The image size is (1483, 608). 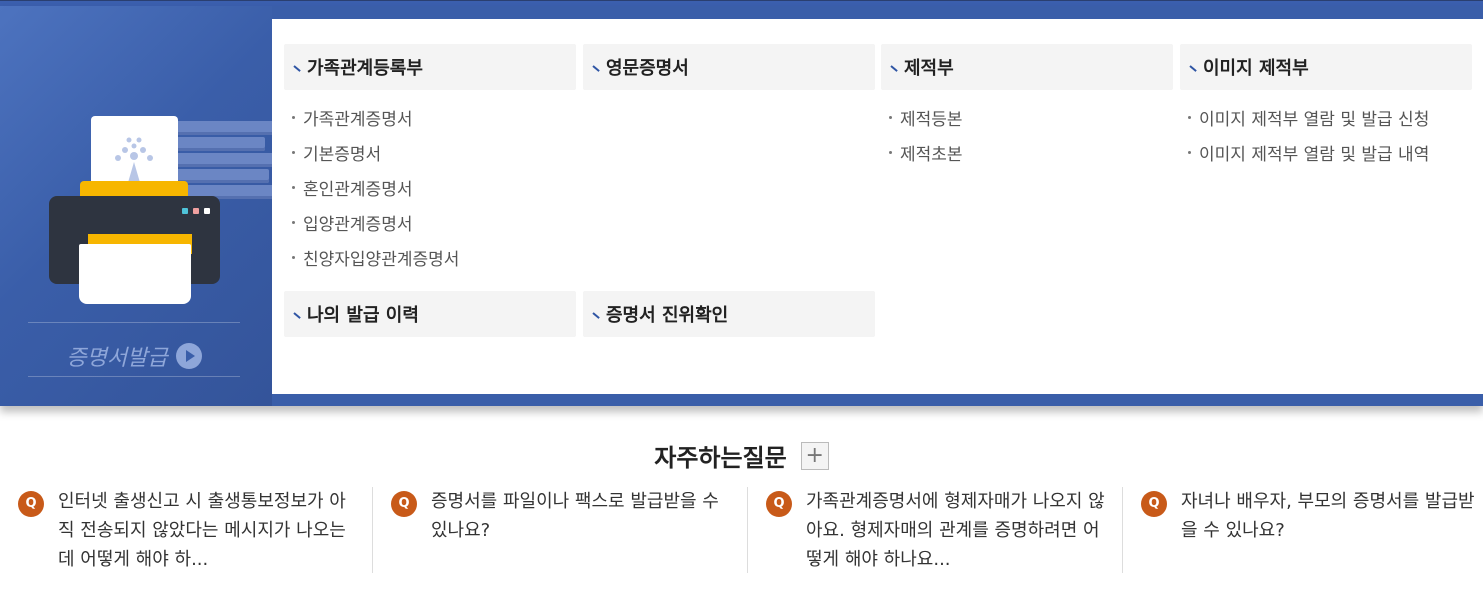 What do you see at coordinates (188, 356) in the screenshot?
I see `play-arrow-icon` at bounding box center [188, 356].